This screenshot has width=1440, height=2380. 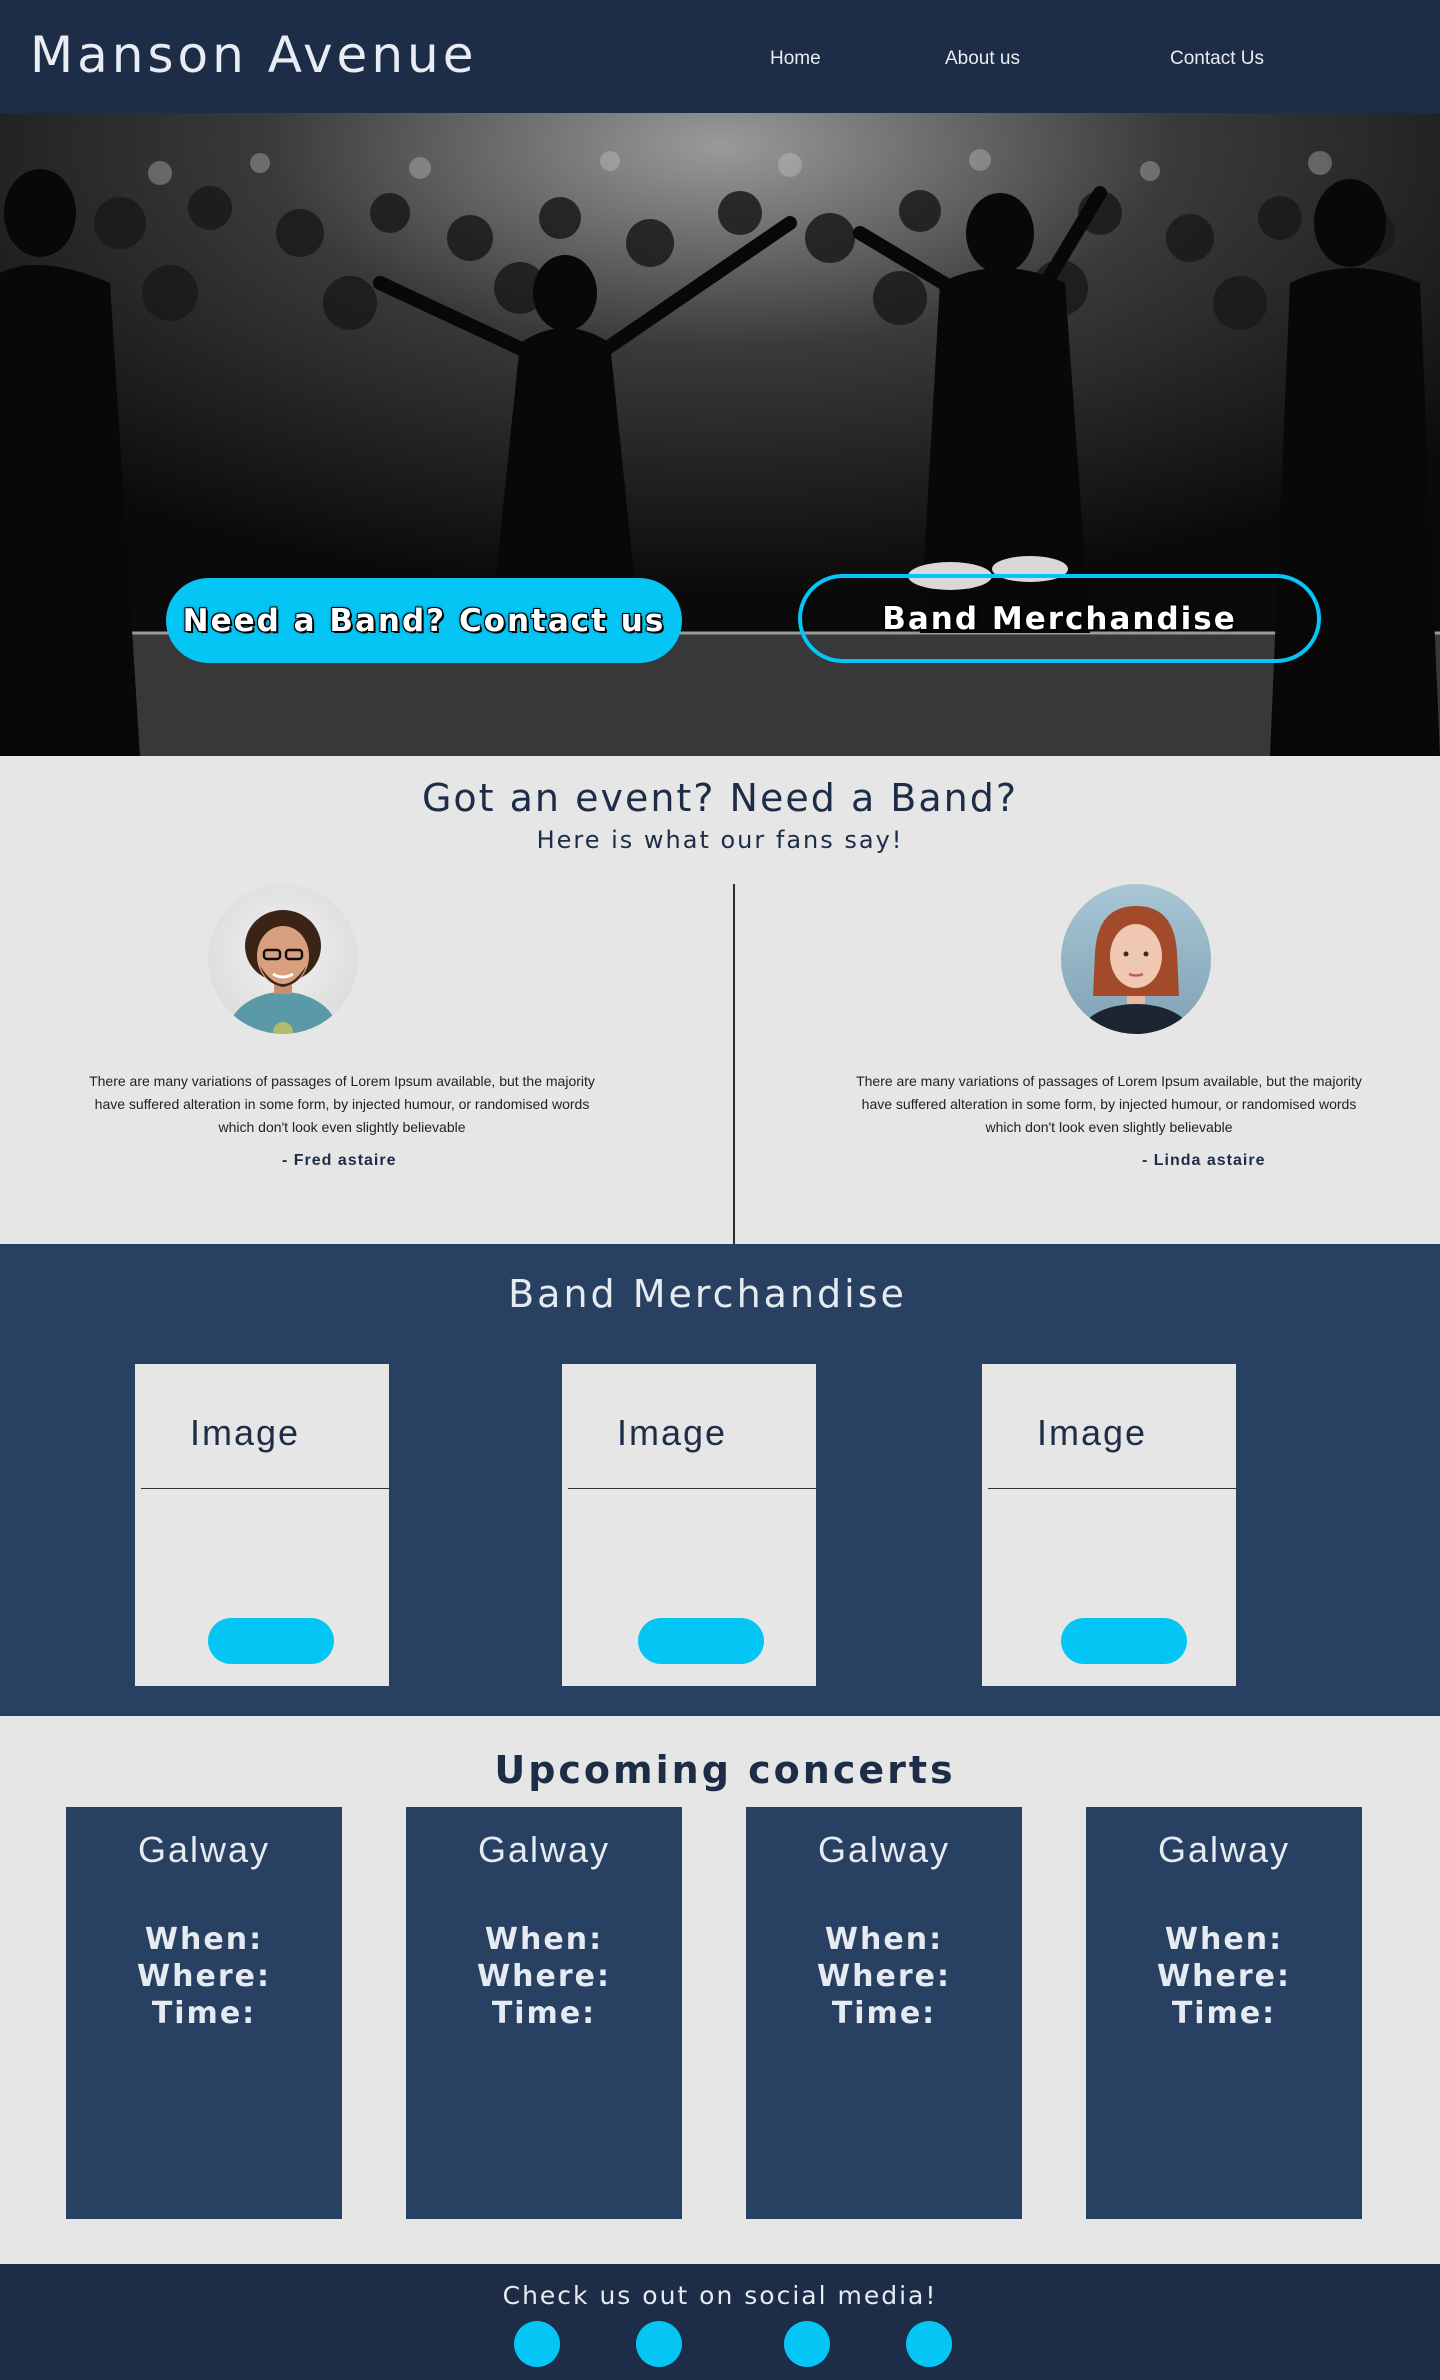 What do you see at coordinates (720, 798) in the screenshot?
I see `testimonials-title: Got an event? Need a Band?` at bounding box center [720, 798].